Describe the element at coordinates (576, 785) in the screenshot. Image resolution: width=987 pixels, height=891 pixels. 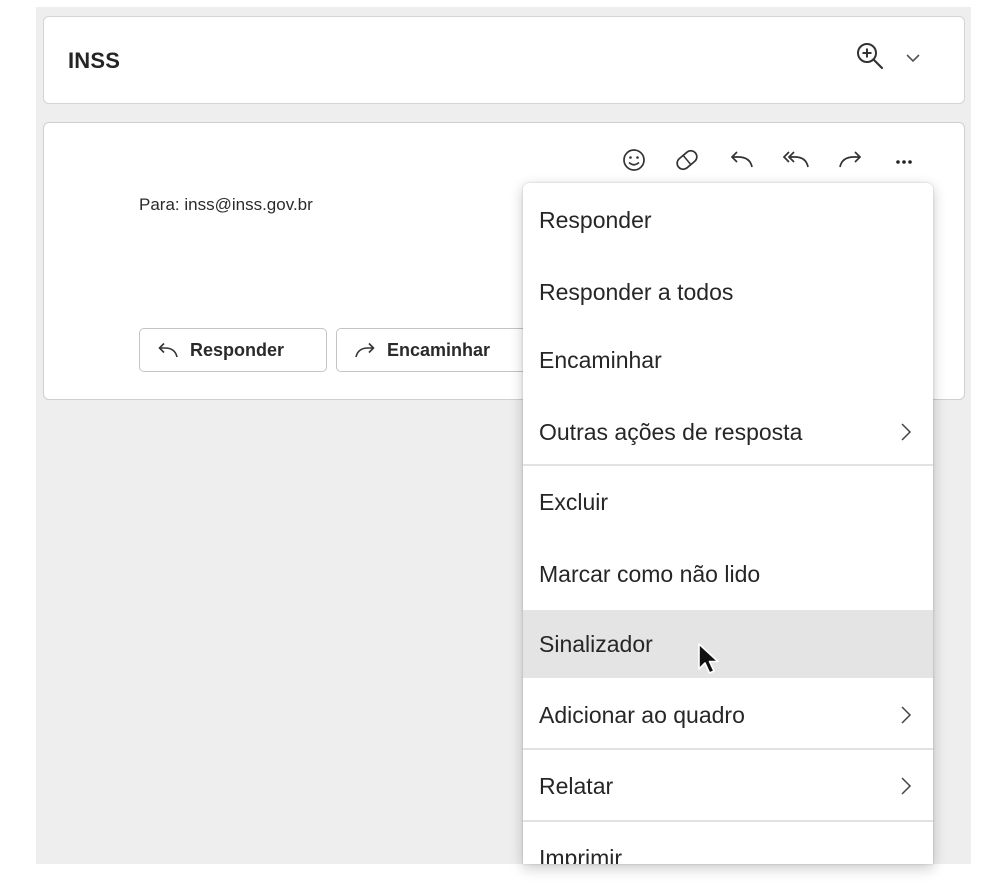
I see `menu-item-label: Relatar` at that location.